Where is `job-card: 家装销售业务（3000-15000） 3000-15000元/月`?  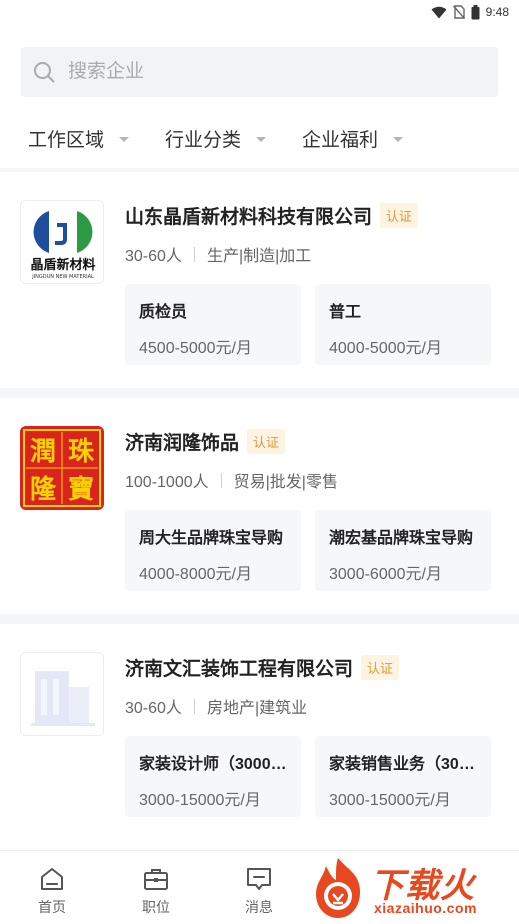
job-card: 家装销售业务（3000-15000） 3000-15000元/月 is located at coordinates (403, 776).